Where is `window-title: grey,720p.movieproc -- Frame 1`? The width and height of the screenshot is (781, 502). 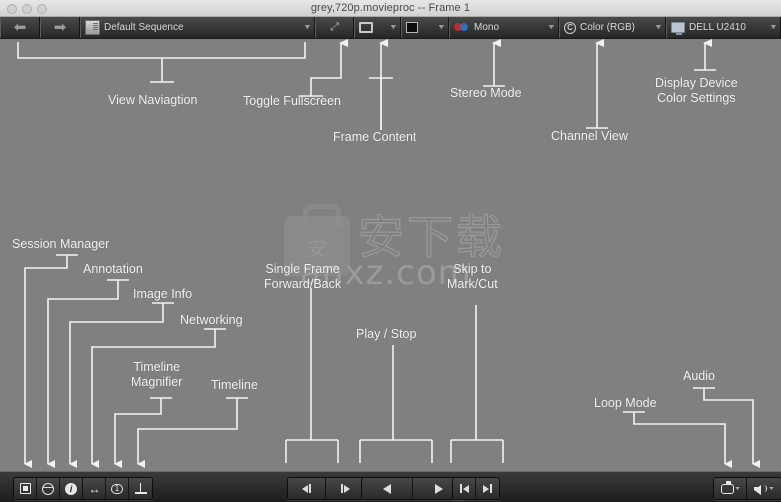
window-title: grey,720p.movieproc -- Frame 1 is located at coordinates (390, 8).